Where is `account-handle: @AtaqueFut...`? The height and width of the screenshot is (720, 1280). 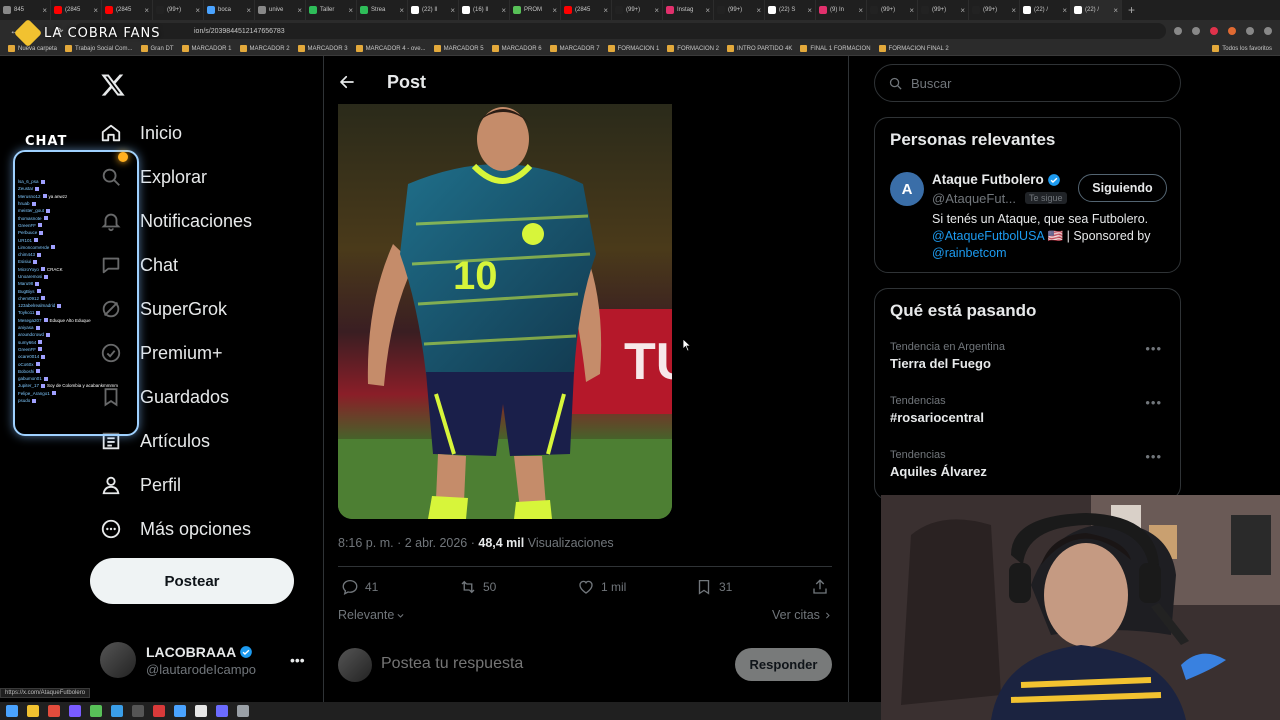
account-handle: @AtaqueFut... is located at coordinates (974, 198).